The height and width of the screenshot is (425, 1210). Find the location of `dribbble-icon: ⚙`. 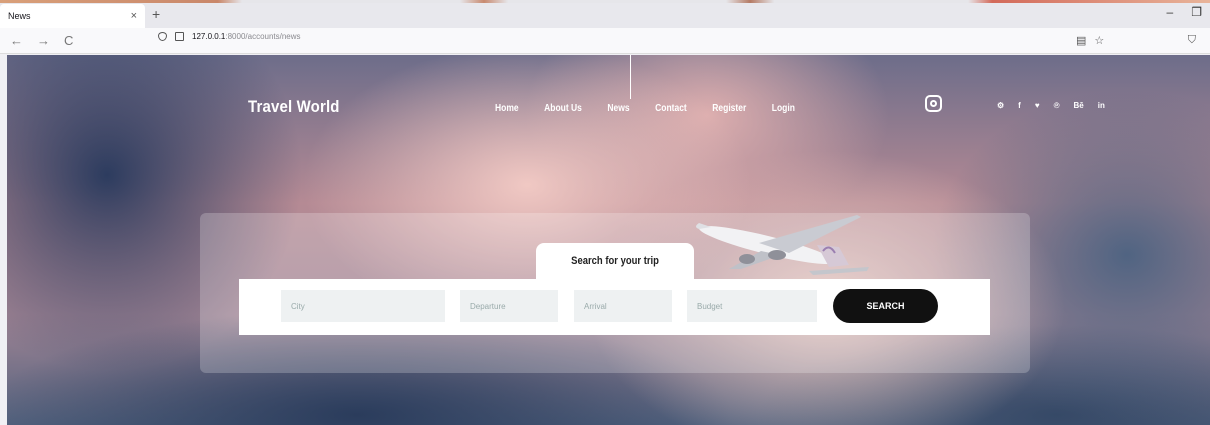

dribbble-icon: ⚙ is located at coordinates (1000, 105).